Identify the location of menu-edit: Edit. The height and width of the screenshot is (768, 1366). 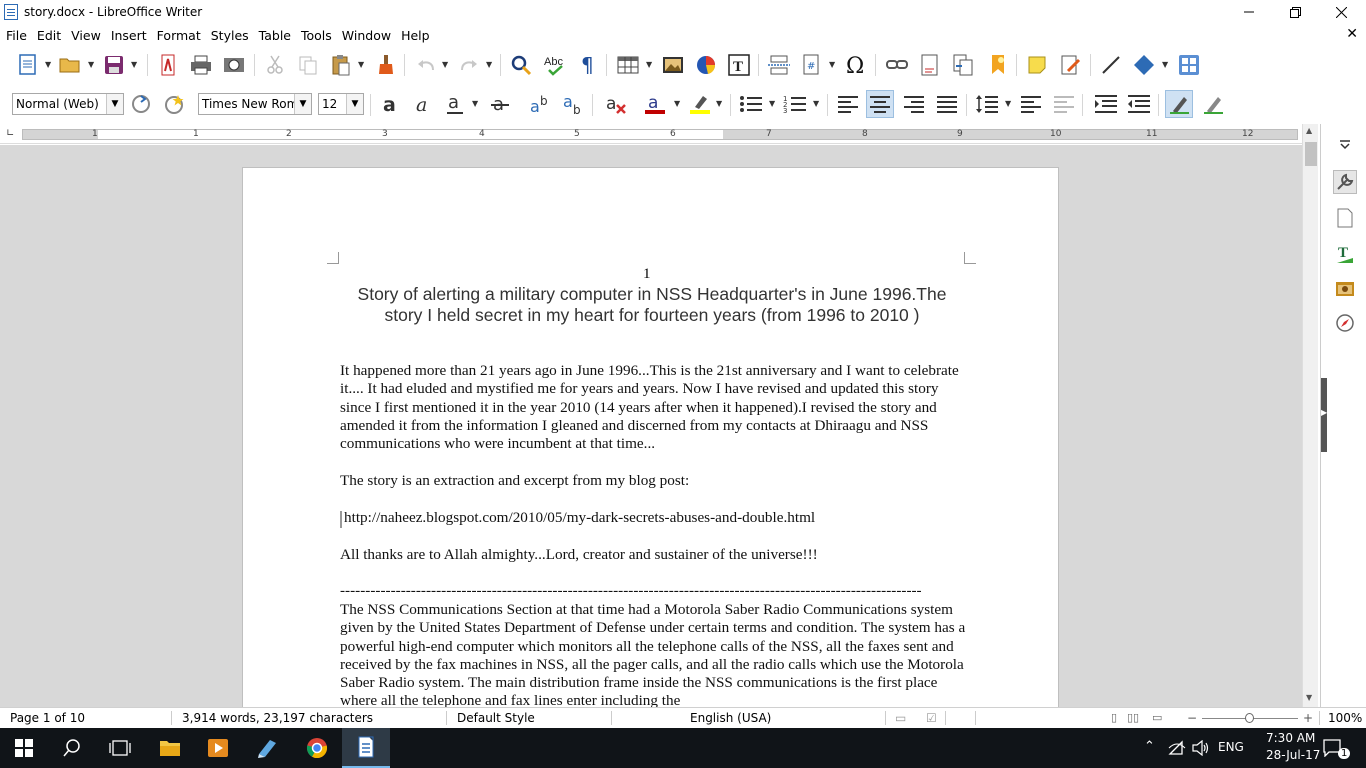
(49, 35).